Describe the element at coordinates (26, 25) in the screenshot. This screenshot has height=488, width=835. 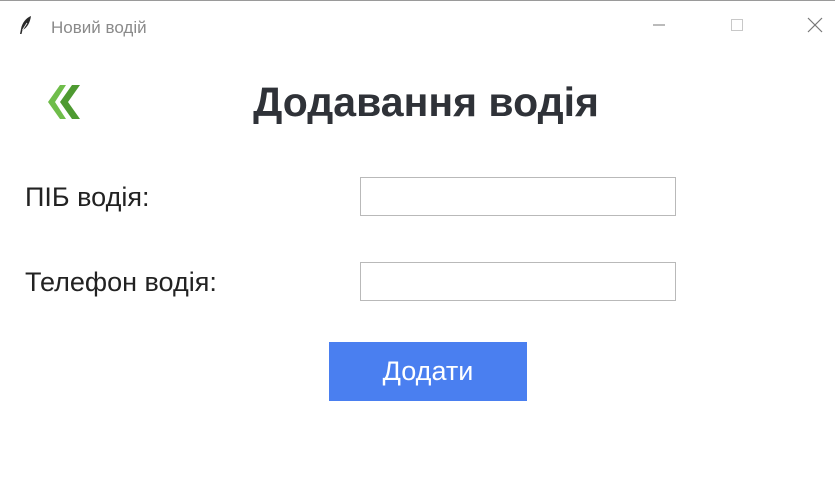
I see `feather-icon` at that location.